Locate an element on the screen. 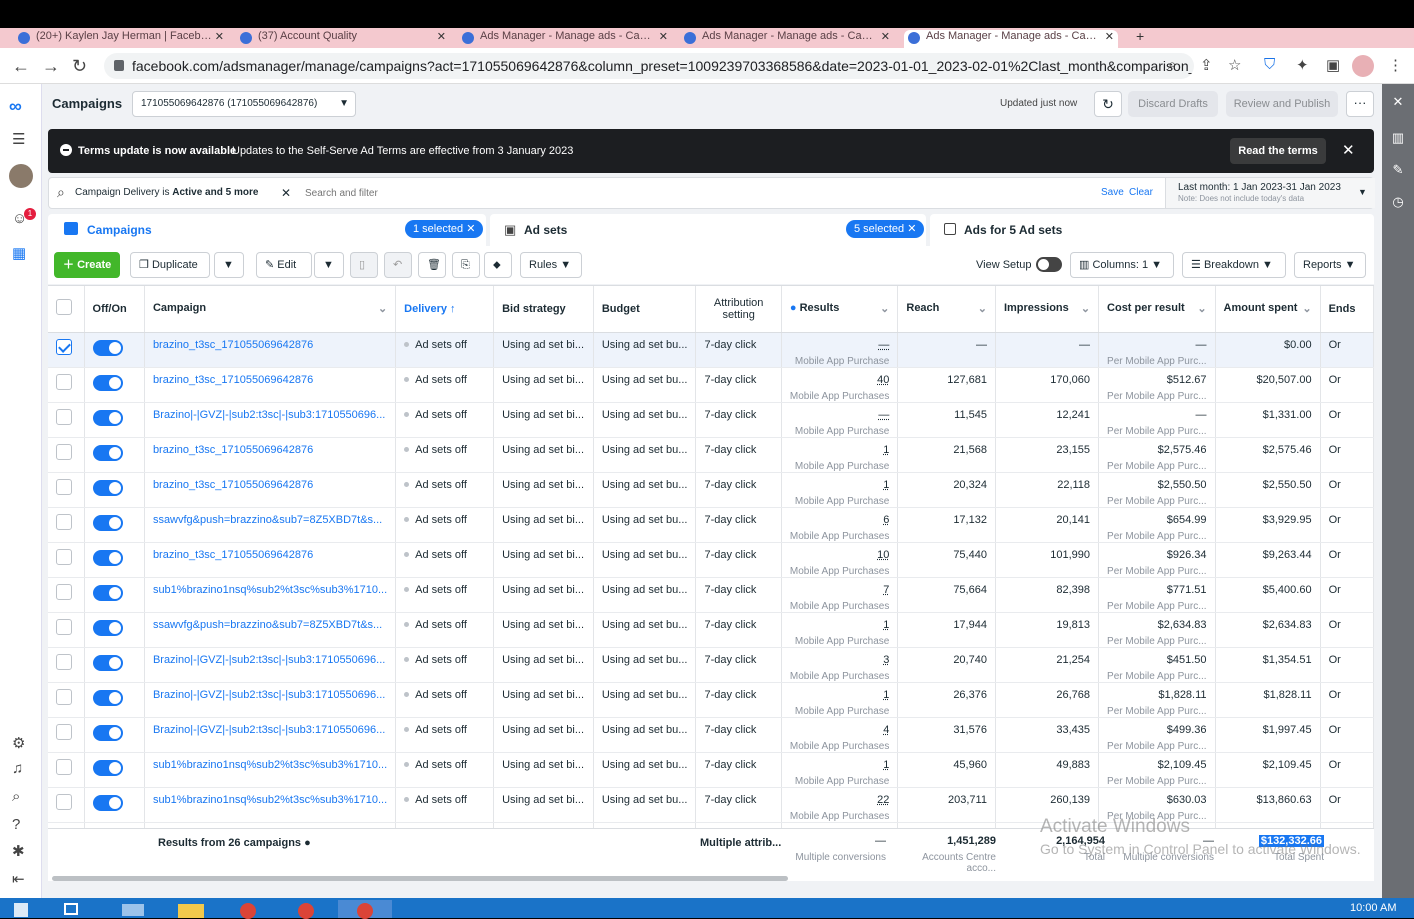  close-notice-icon: ✕ is located at coordinates (1348, 150).